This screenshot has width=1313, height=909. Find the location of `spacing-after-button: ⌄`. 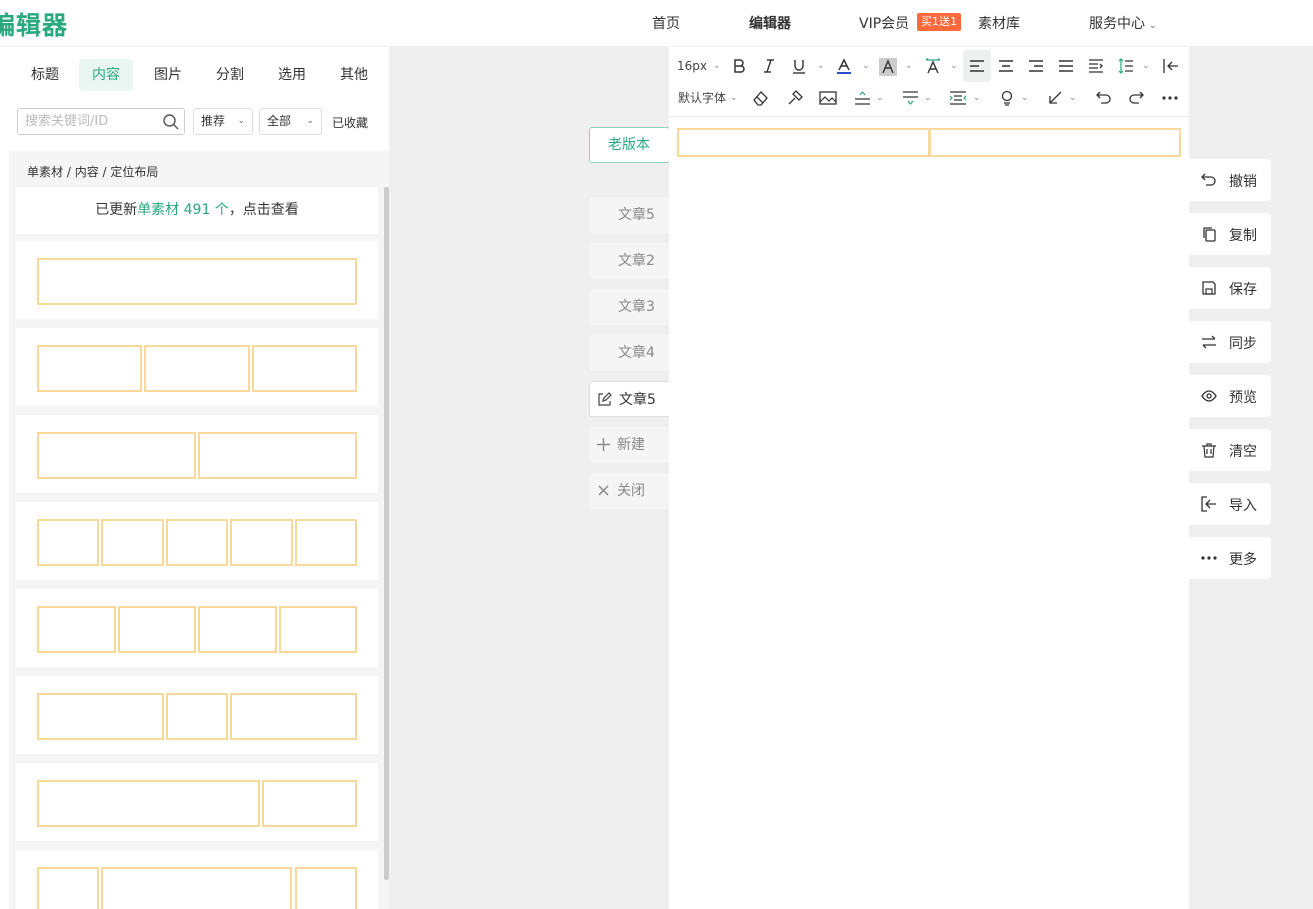

spacing-after-button: ⌄ is located at coordinates (919, 98).